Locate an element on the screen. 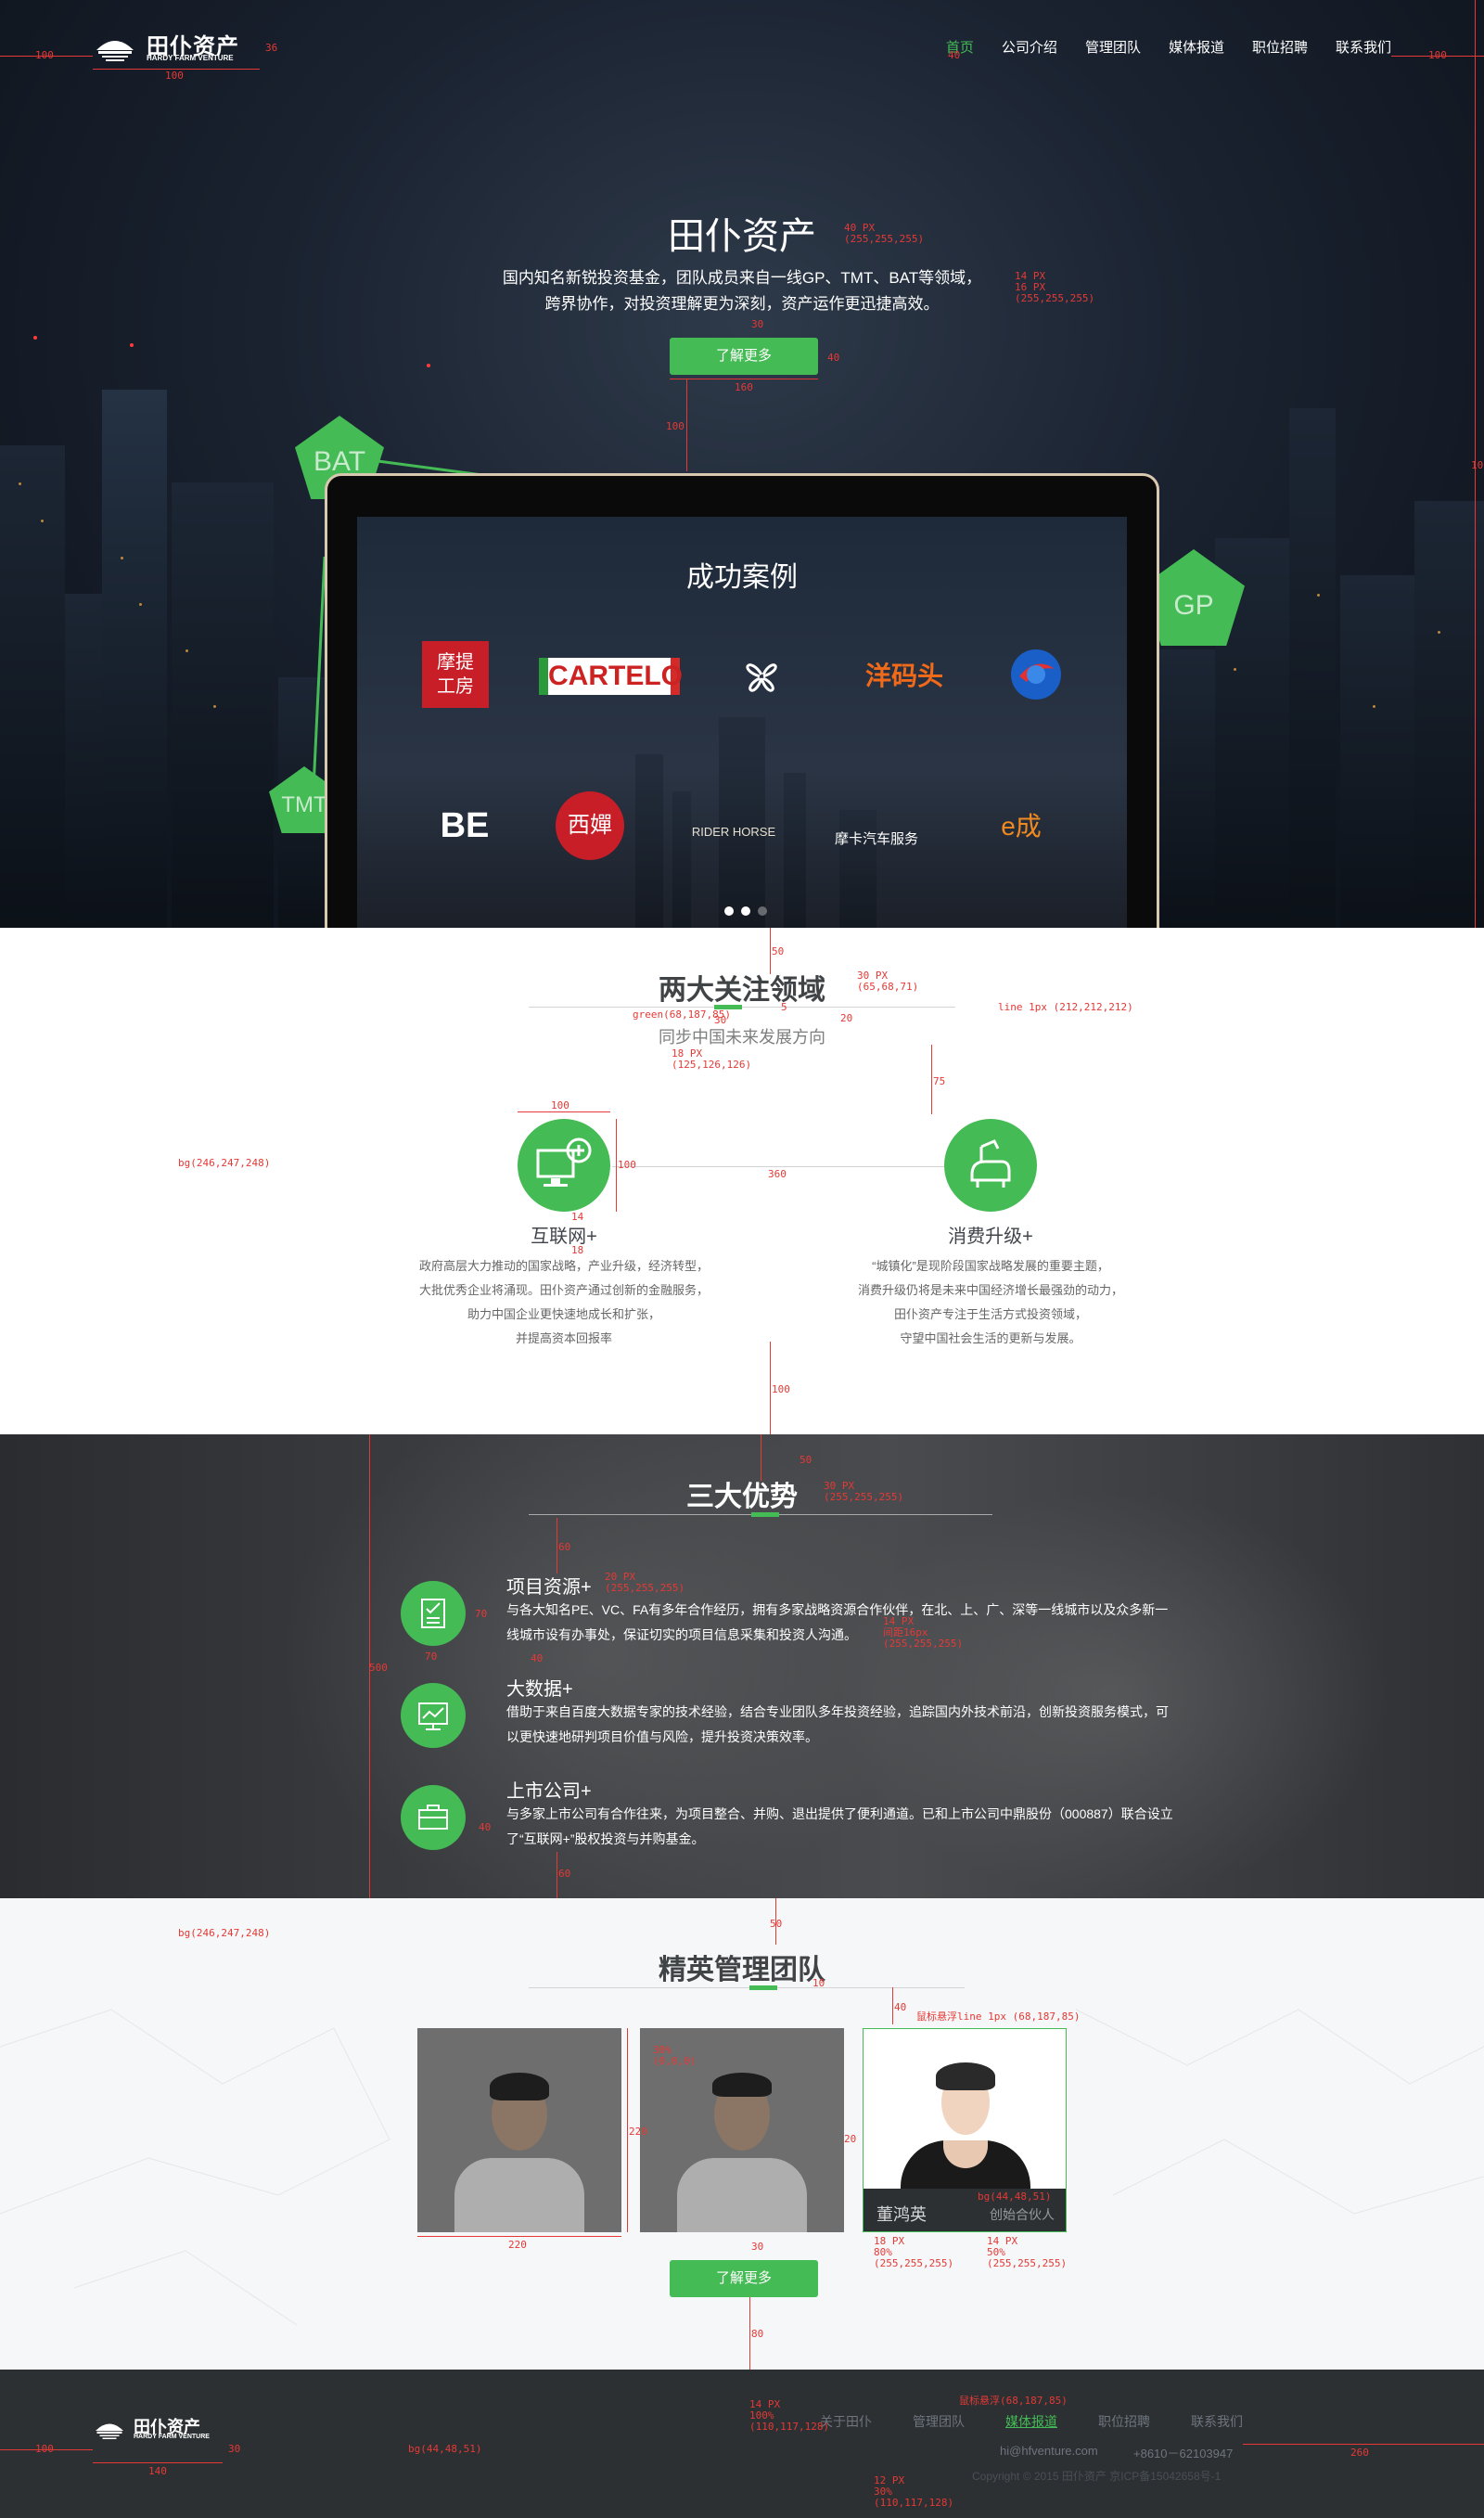 The image size is (1484, 2518). annotation: 14 PX 16 PX (255,255,255) is located at coordinates (1055, 287).